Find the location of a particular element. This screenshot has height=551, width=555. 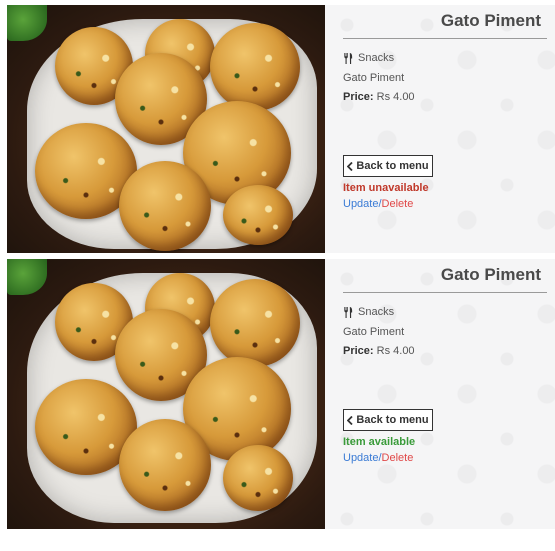

status-text: Item unavailable is located at coordinates (386, 188).